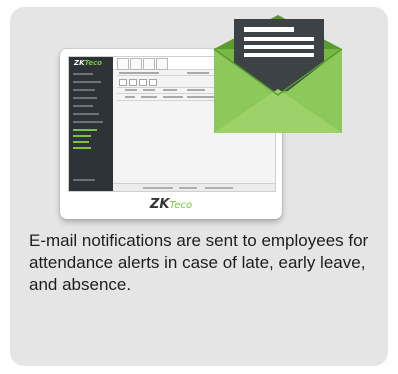  Describe the element at coordinates (194, 187) in the screenshot. I see `app-pagination` at that location.